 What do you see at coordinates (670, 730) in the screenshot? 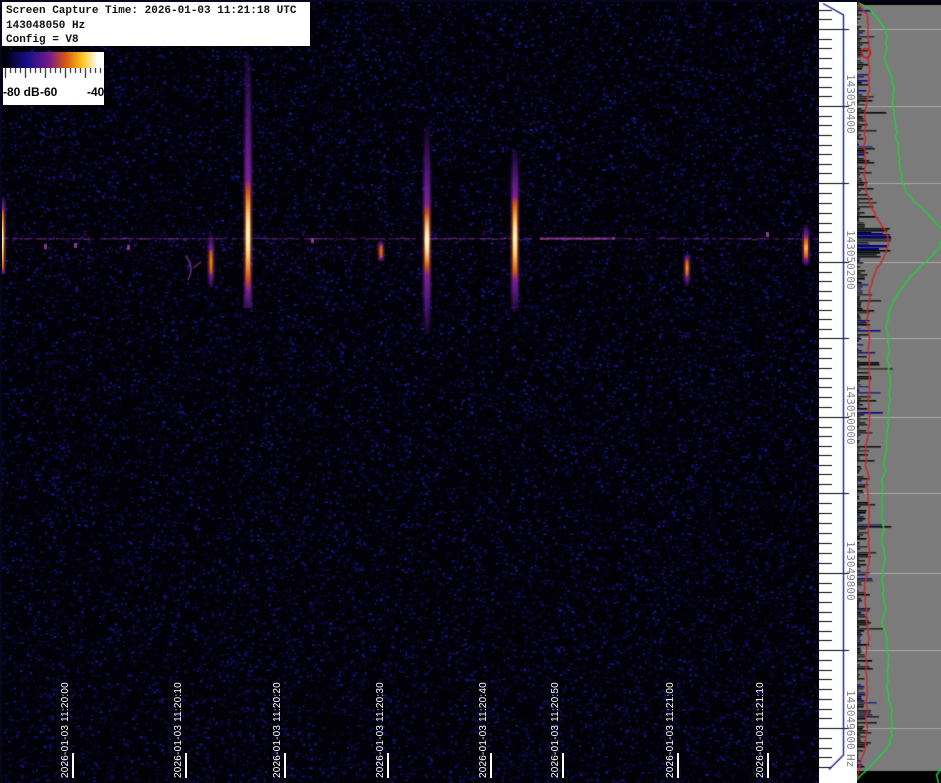
I see `time-label: 2026-01-03 11:21:00` at bounding box center [670, 730].